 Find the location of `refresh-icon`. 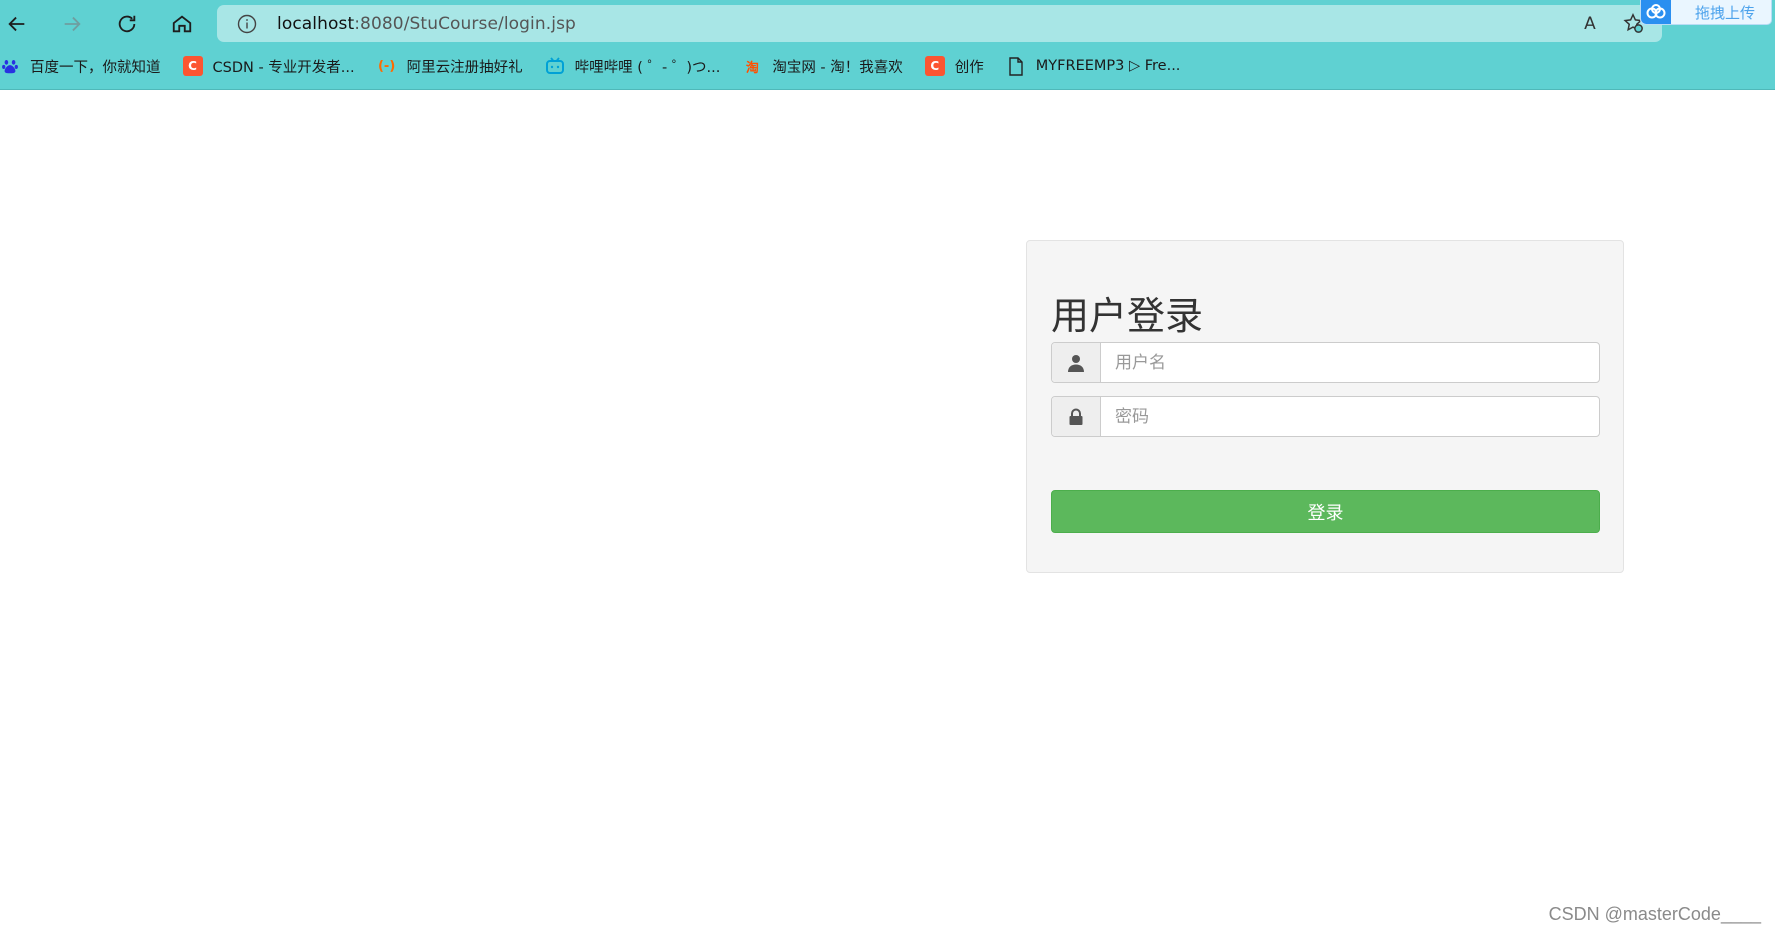

refresh-icon is located at coordinates (127, 24).